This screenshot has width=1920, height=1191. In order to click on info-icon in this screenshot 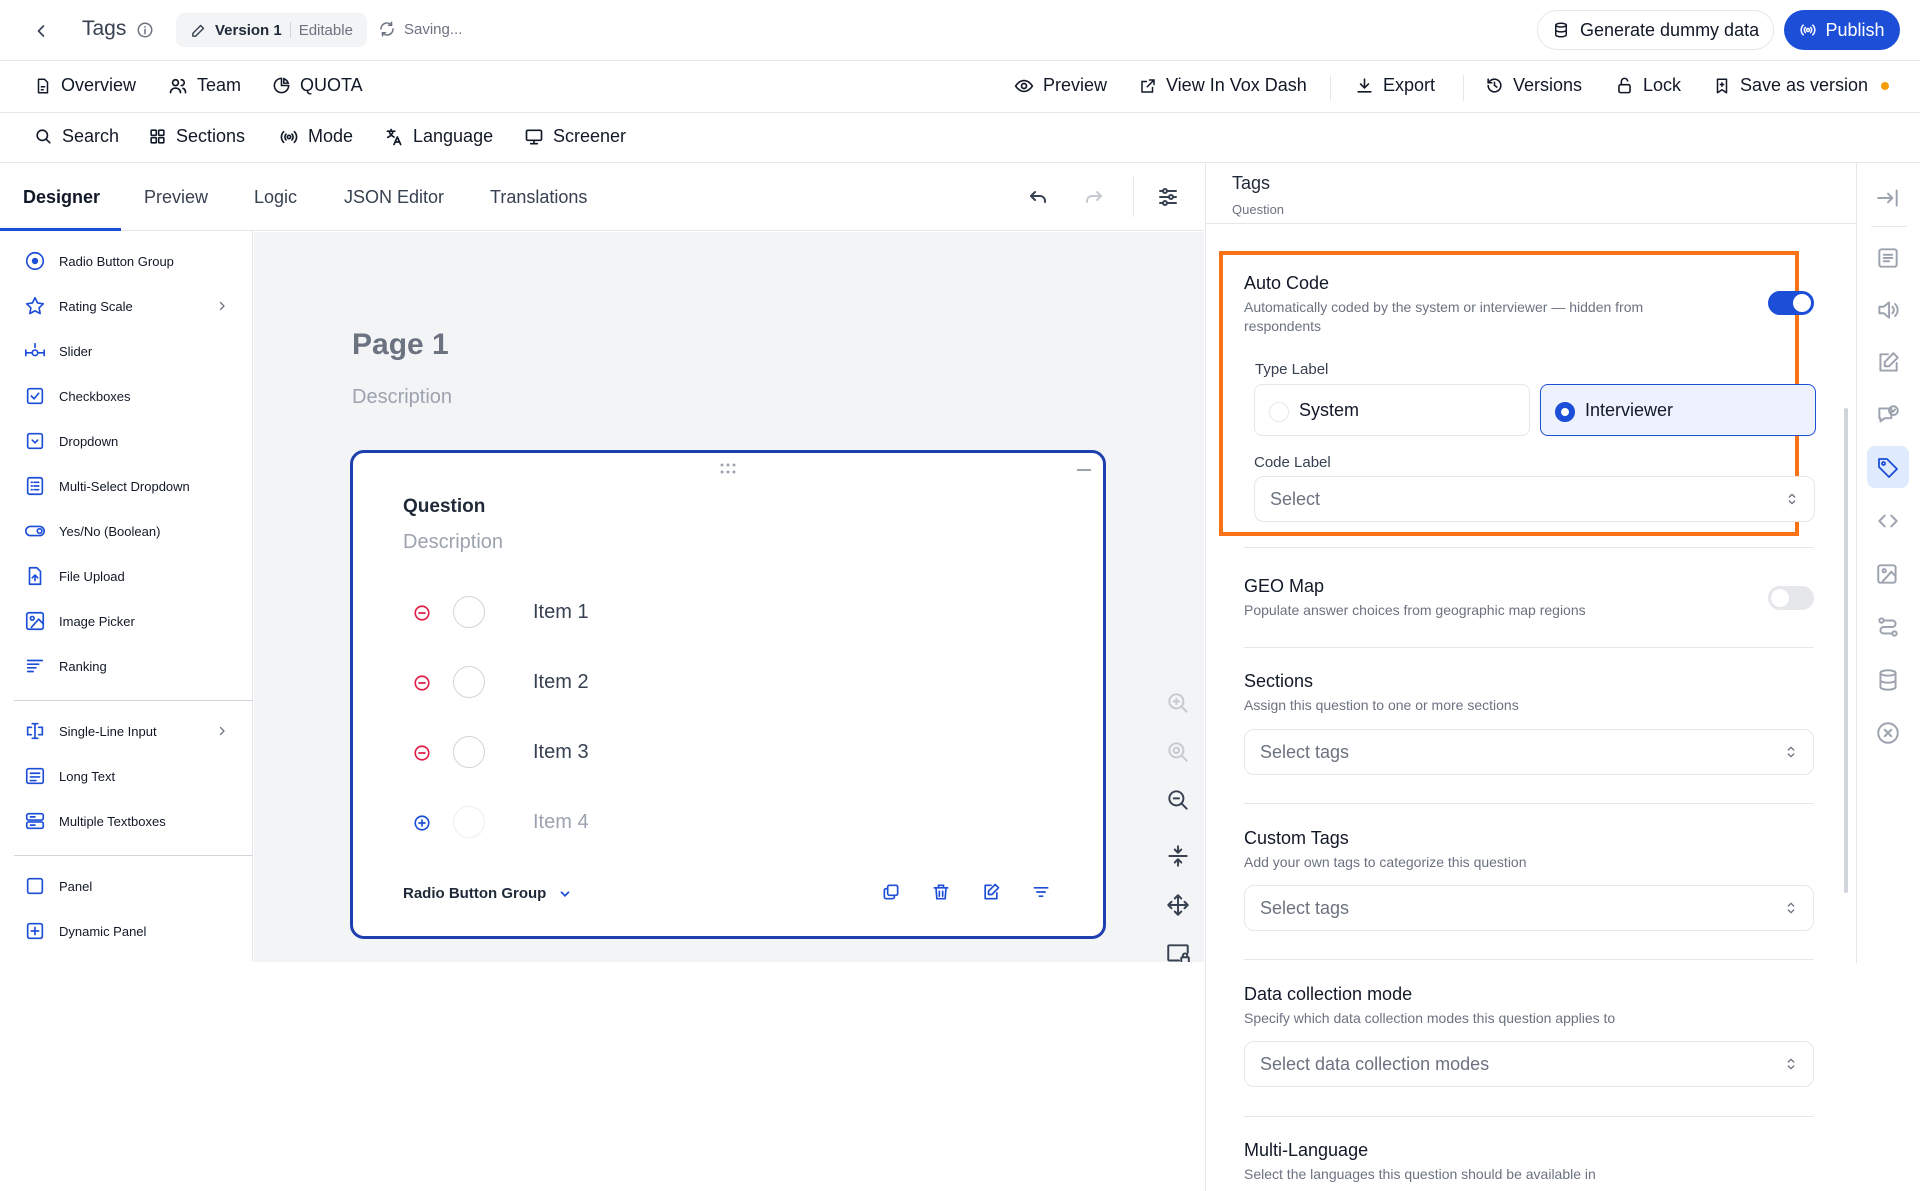, I will do `click(145, 30)`.